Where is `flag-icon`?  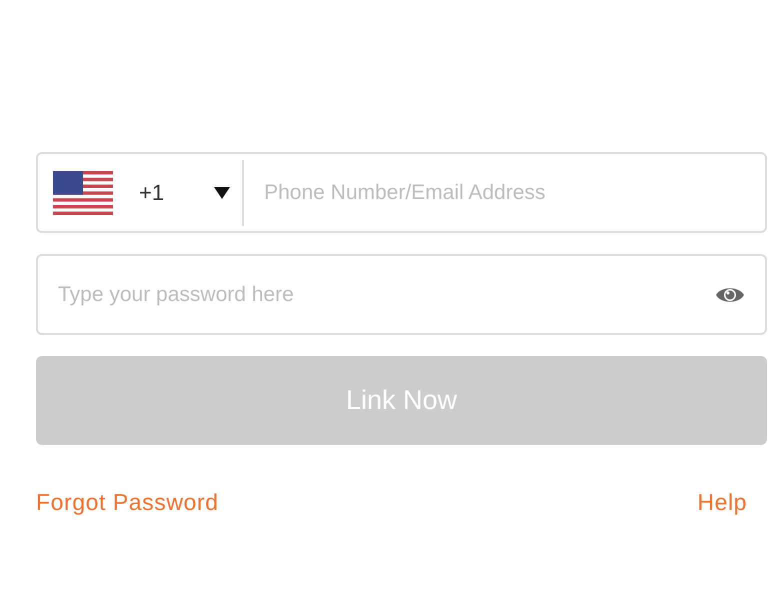
flag-icon is located at coordinates (83, 192).